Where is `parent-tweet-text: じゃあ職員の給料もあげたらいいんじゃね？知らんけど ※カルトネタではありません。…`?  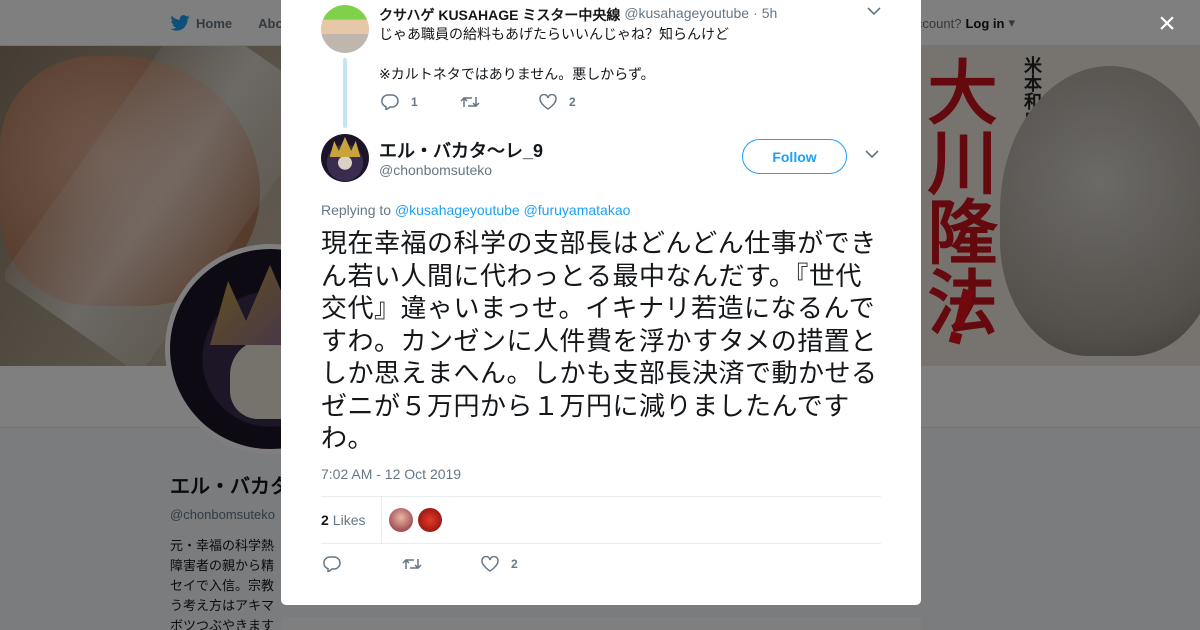 parent-tweet-text: じゃあ職員の給料もあげたらいいんじゃね？知らんけど ※カルトネタではありません。… is located at coordinates (554, 54).